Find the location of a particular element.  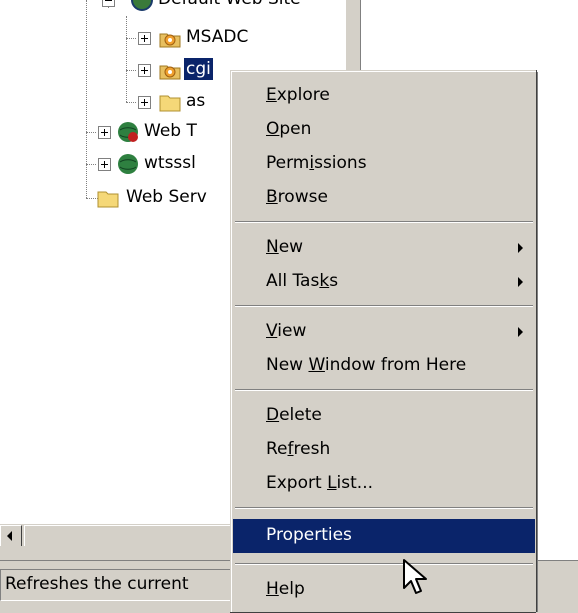

menu-item-label: Properties is located at coordinates (309, 535).